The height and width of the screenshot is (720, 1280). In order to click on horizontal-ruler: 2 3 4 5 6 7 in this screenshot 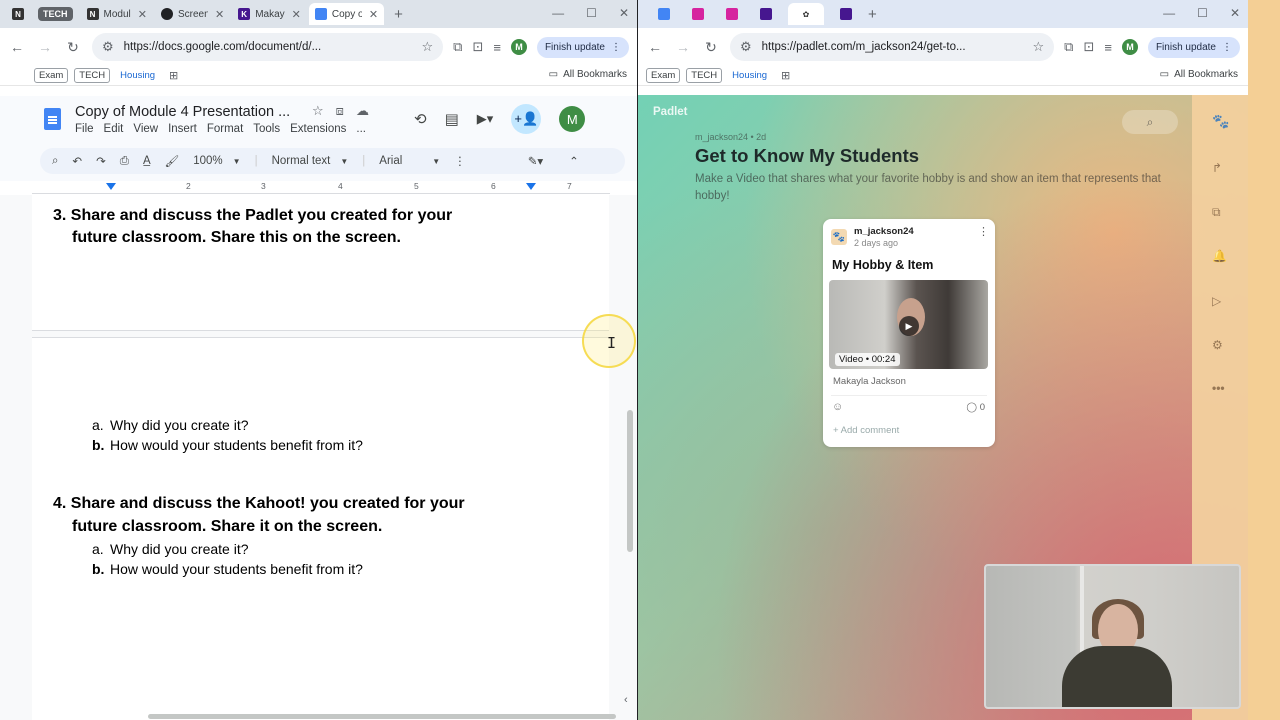, I will do `click(321, 187)`.